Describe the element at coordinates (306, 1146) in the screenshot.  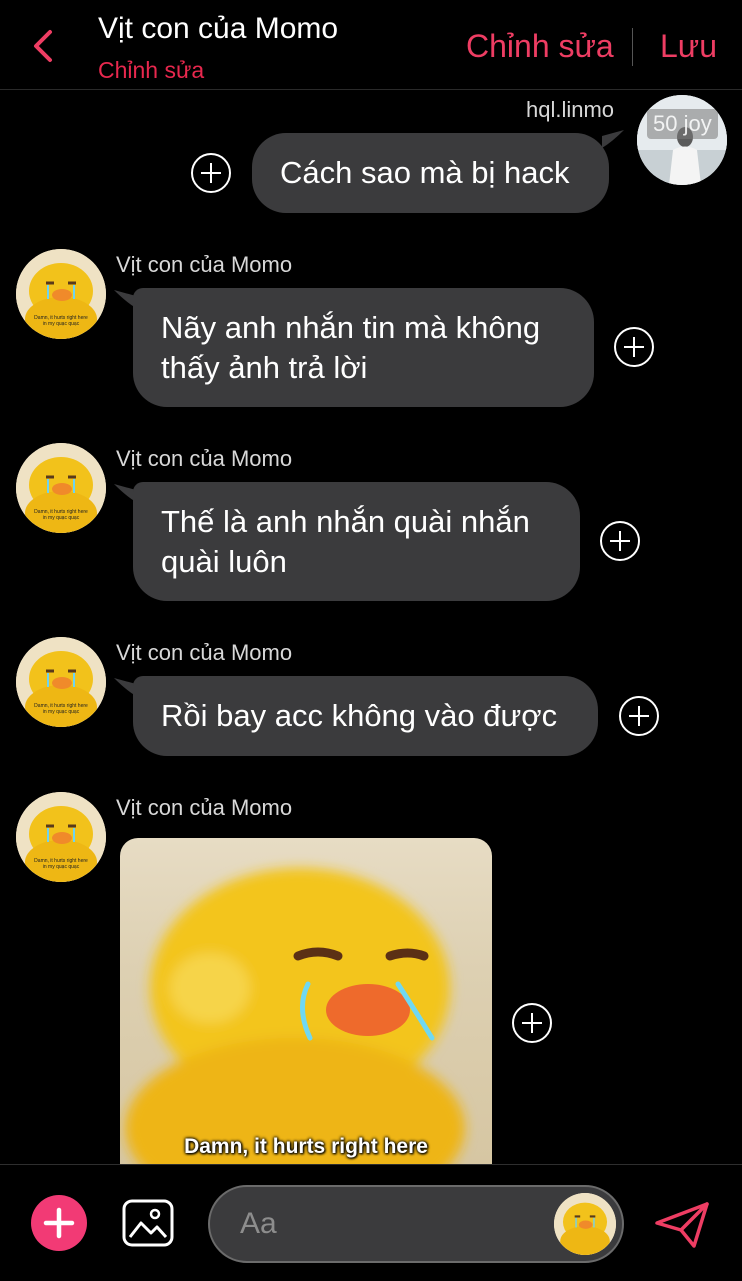
I see `image-caption: Damn, it hurts right here` at that location.